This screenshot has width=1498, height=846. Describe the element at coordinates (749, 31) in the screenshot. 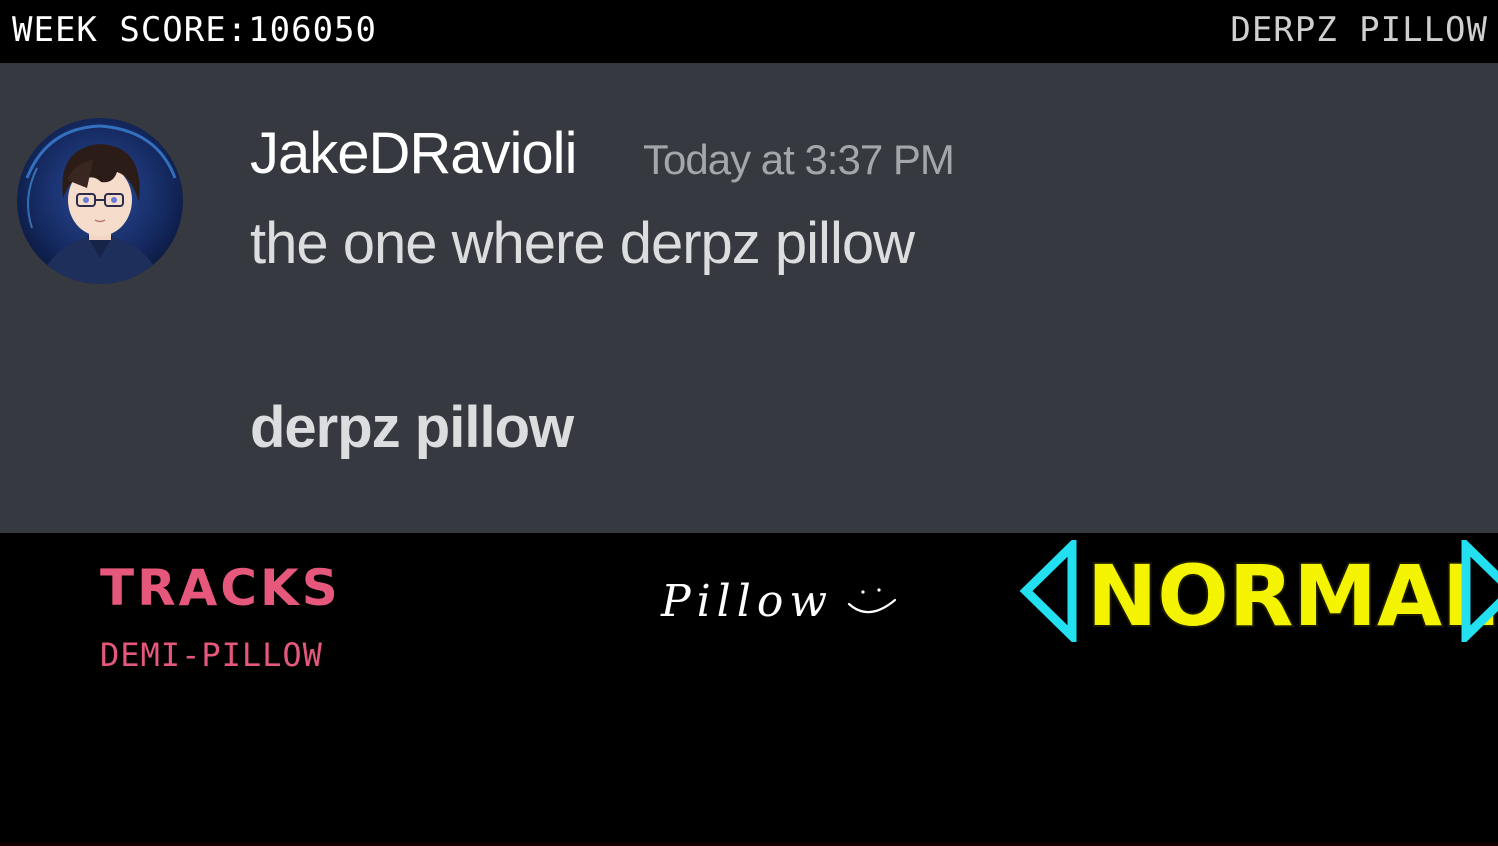

I see `top-bar: WEEK SCORE:106050 DERPZ PILLOW` at that location.